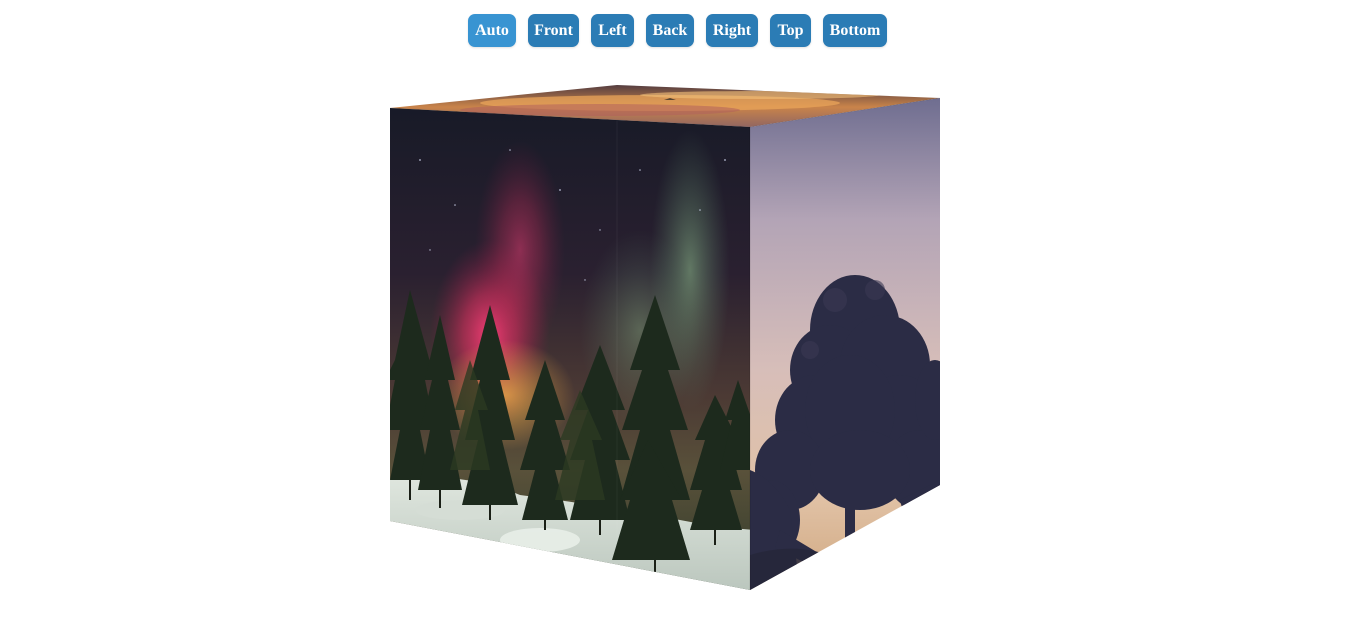 This screenshot has height=618, width=1345. Describe the element at coordinates (845, 344) in the screenshot. I see `cube-right-face` at that location.